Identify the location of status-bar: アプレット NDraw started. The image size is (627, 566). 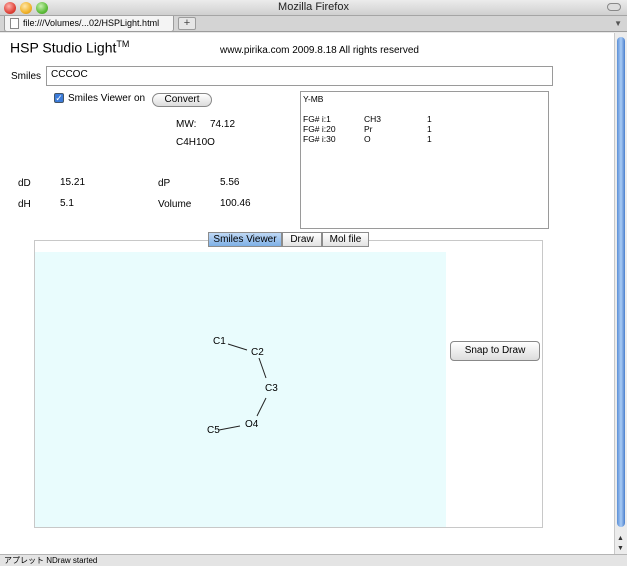
(313, 560).